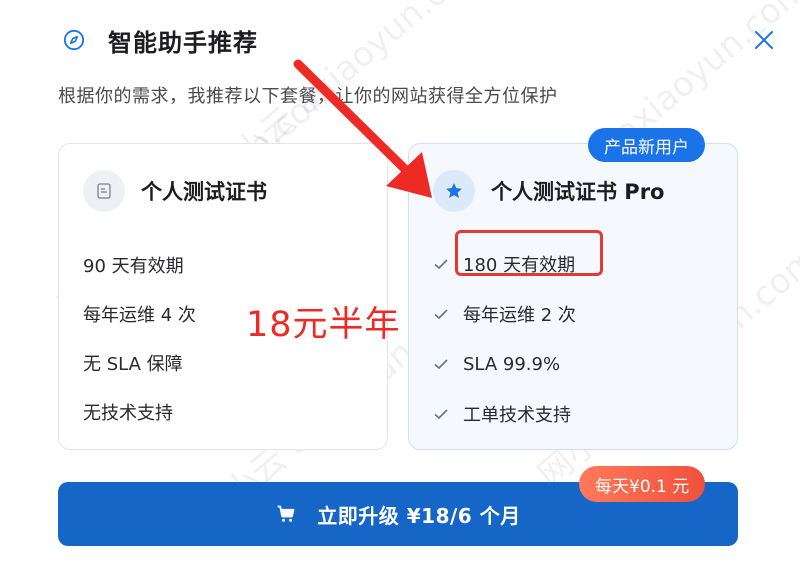 The width and height of the screenshot is (800, 579). Describe the element at coordinates (104, 191) in the screenshot. I see `certificate-icon` at that location.